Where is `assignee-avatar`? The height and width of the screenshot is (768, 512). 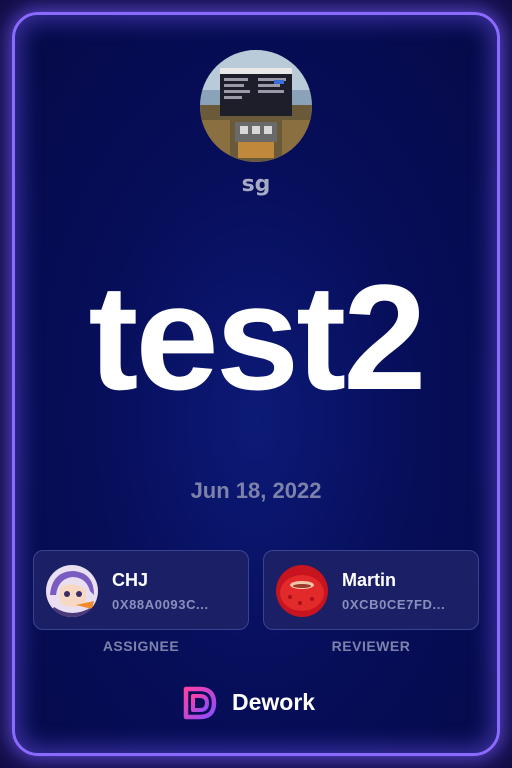
assignee-avatar is located at coordinates (72, 591).